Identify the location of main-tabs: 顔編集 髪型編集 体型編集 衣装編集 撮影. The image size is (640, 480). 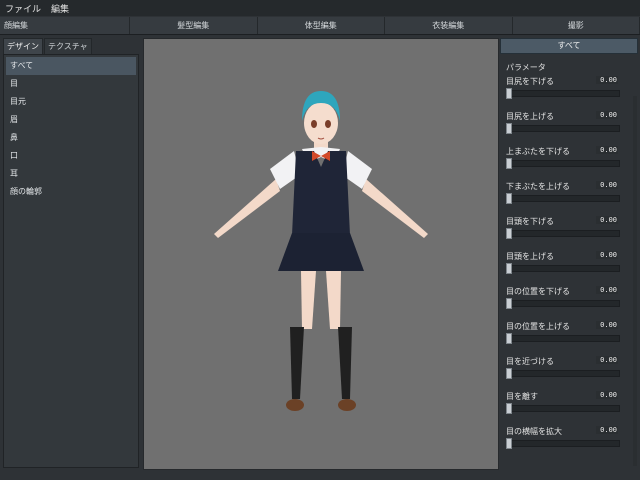
(320, 26).